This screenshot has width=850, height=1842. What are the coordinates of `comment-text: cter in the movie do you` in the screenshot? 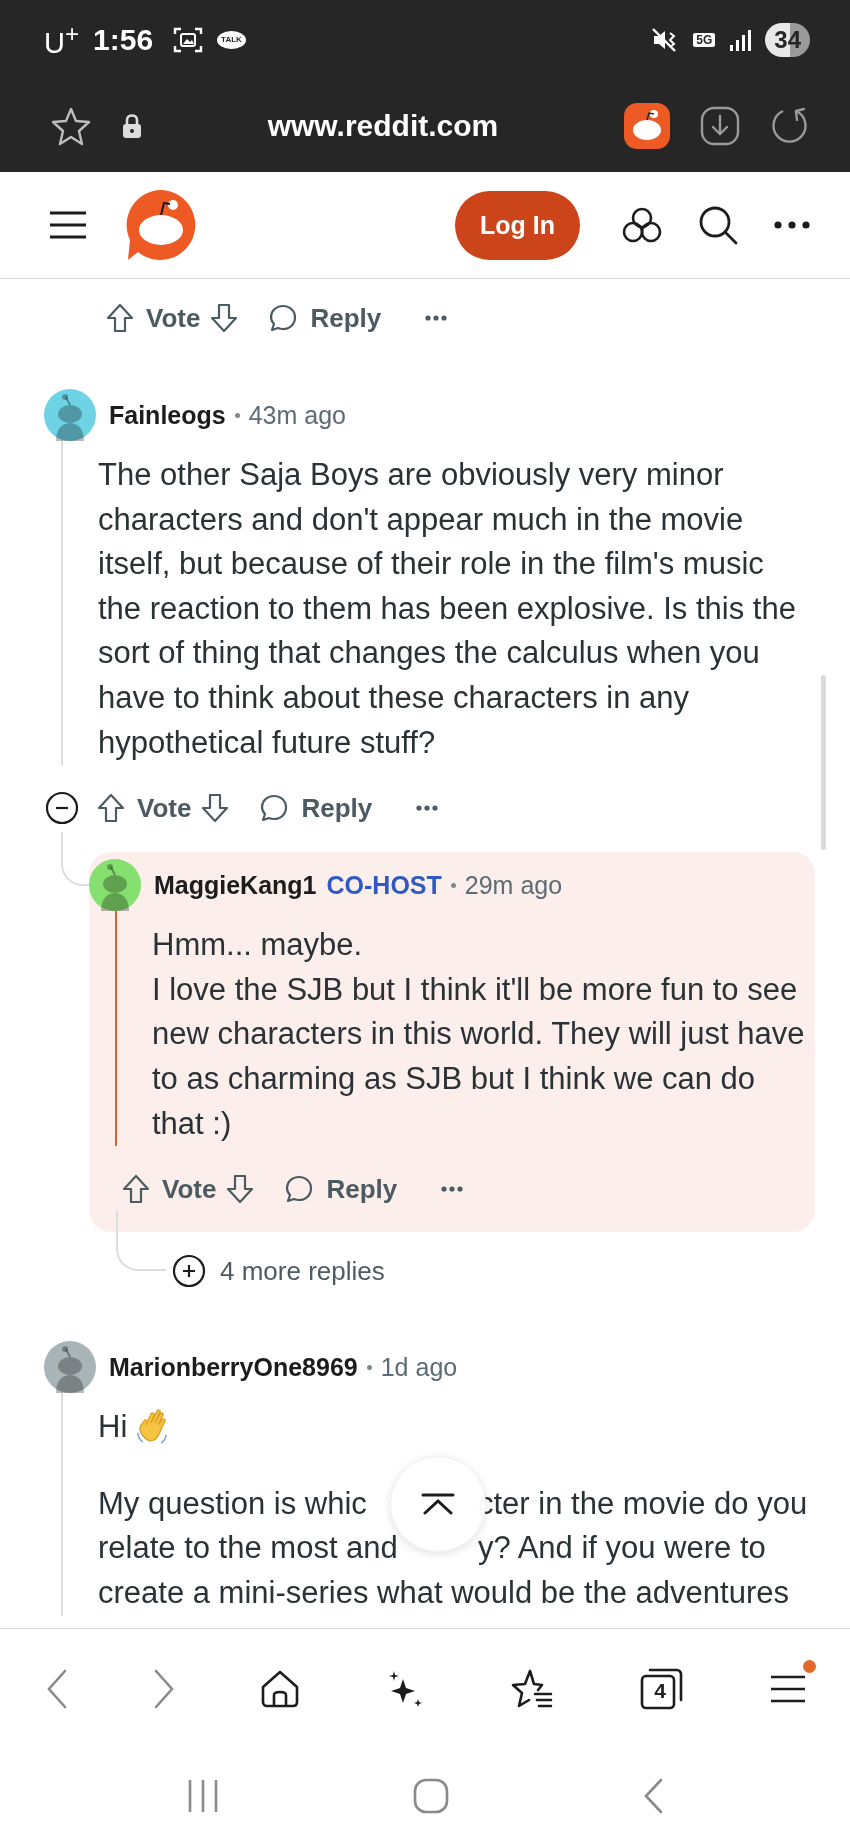 It's located at (643, 1503).